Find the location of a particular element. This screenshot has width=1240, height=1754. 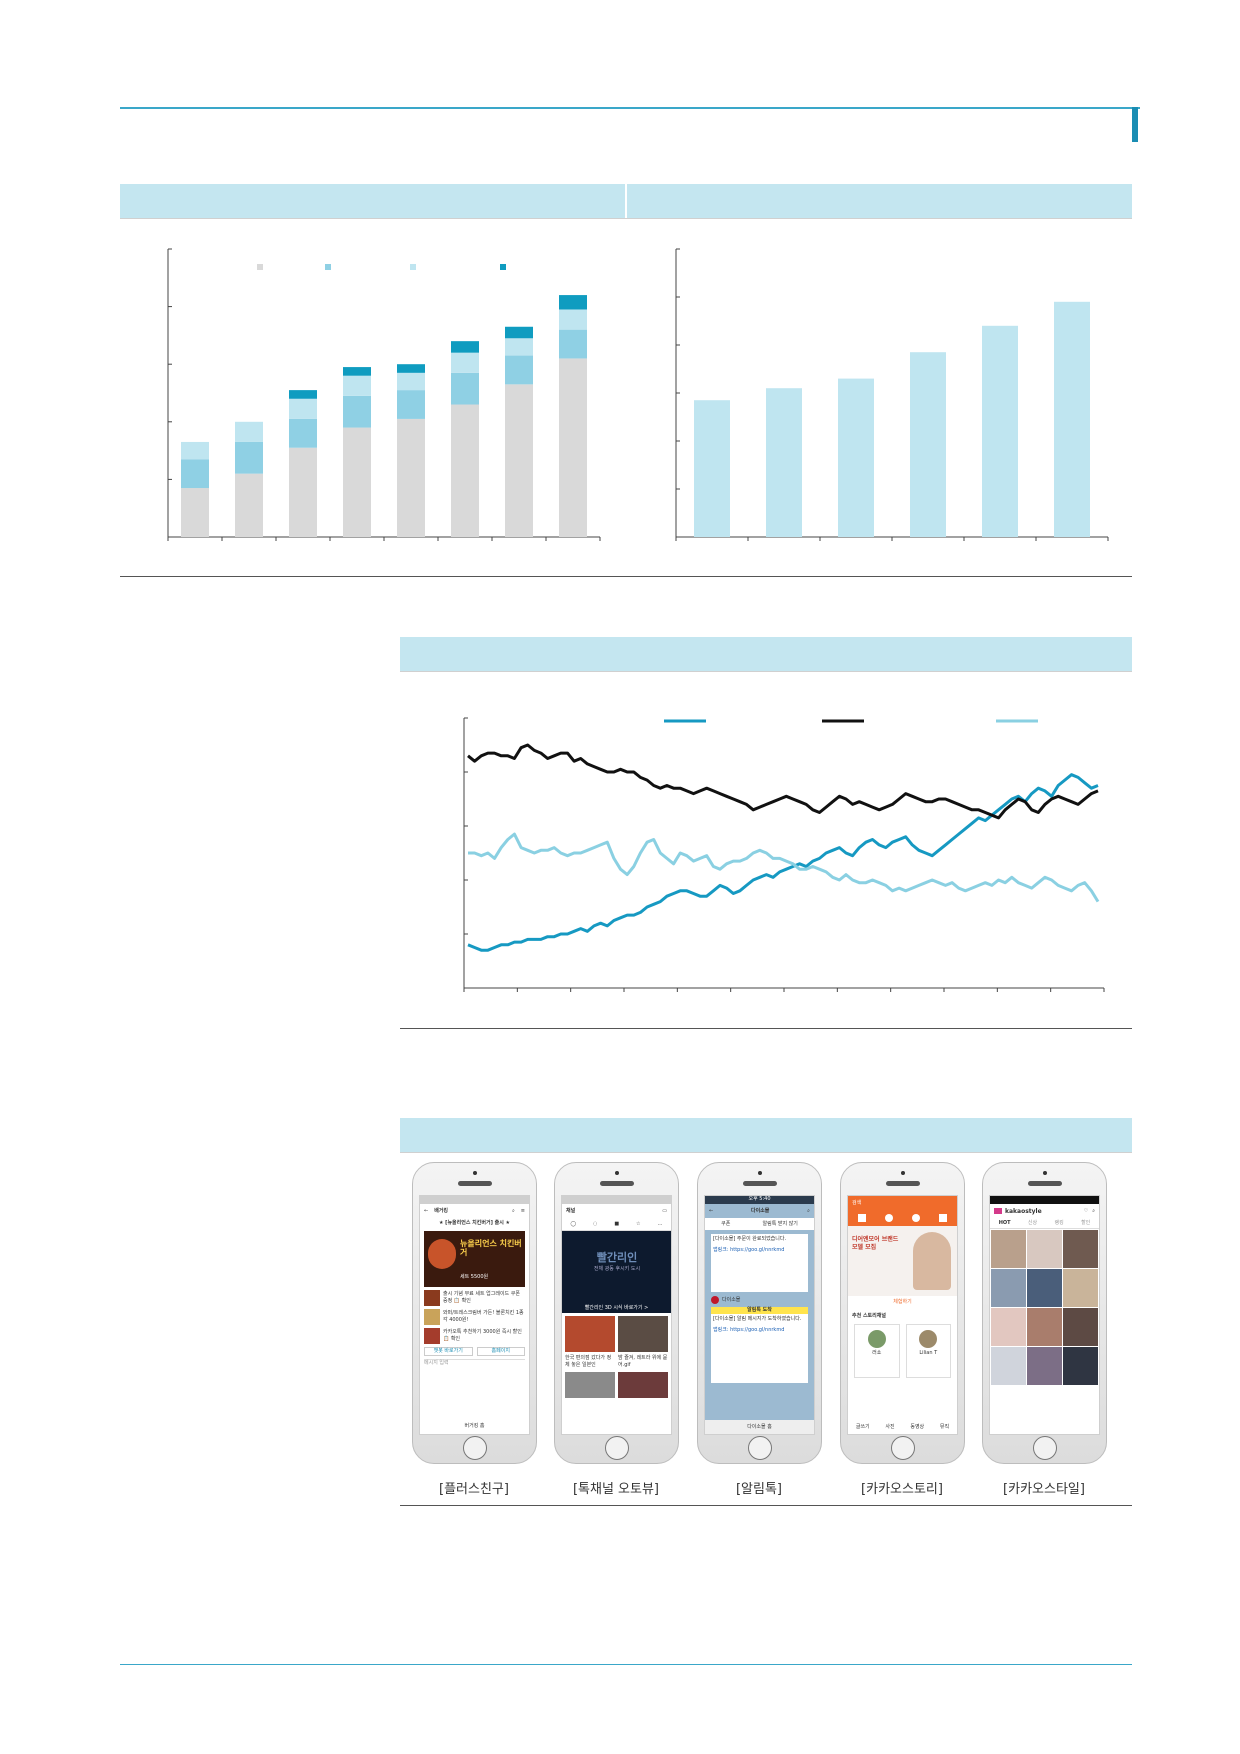

more-icon is located at coordinates (943, 1218).